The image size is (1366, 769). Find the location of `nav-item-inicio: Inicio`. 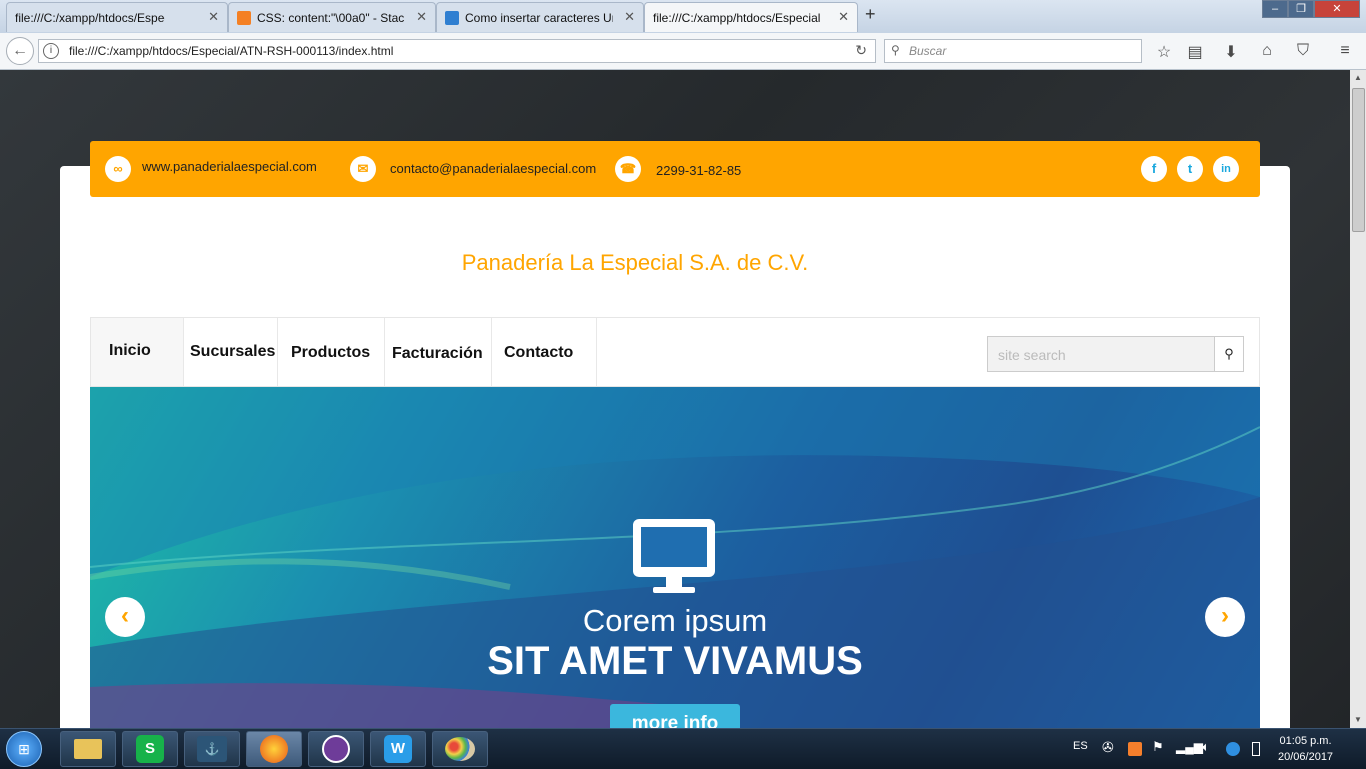

nav-item-inicio: Inicio is located at coordinates (137, 352).